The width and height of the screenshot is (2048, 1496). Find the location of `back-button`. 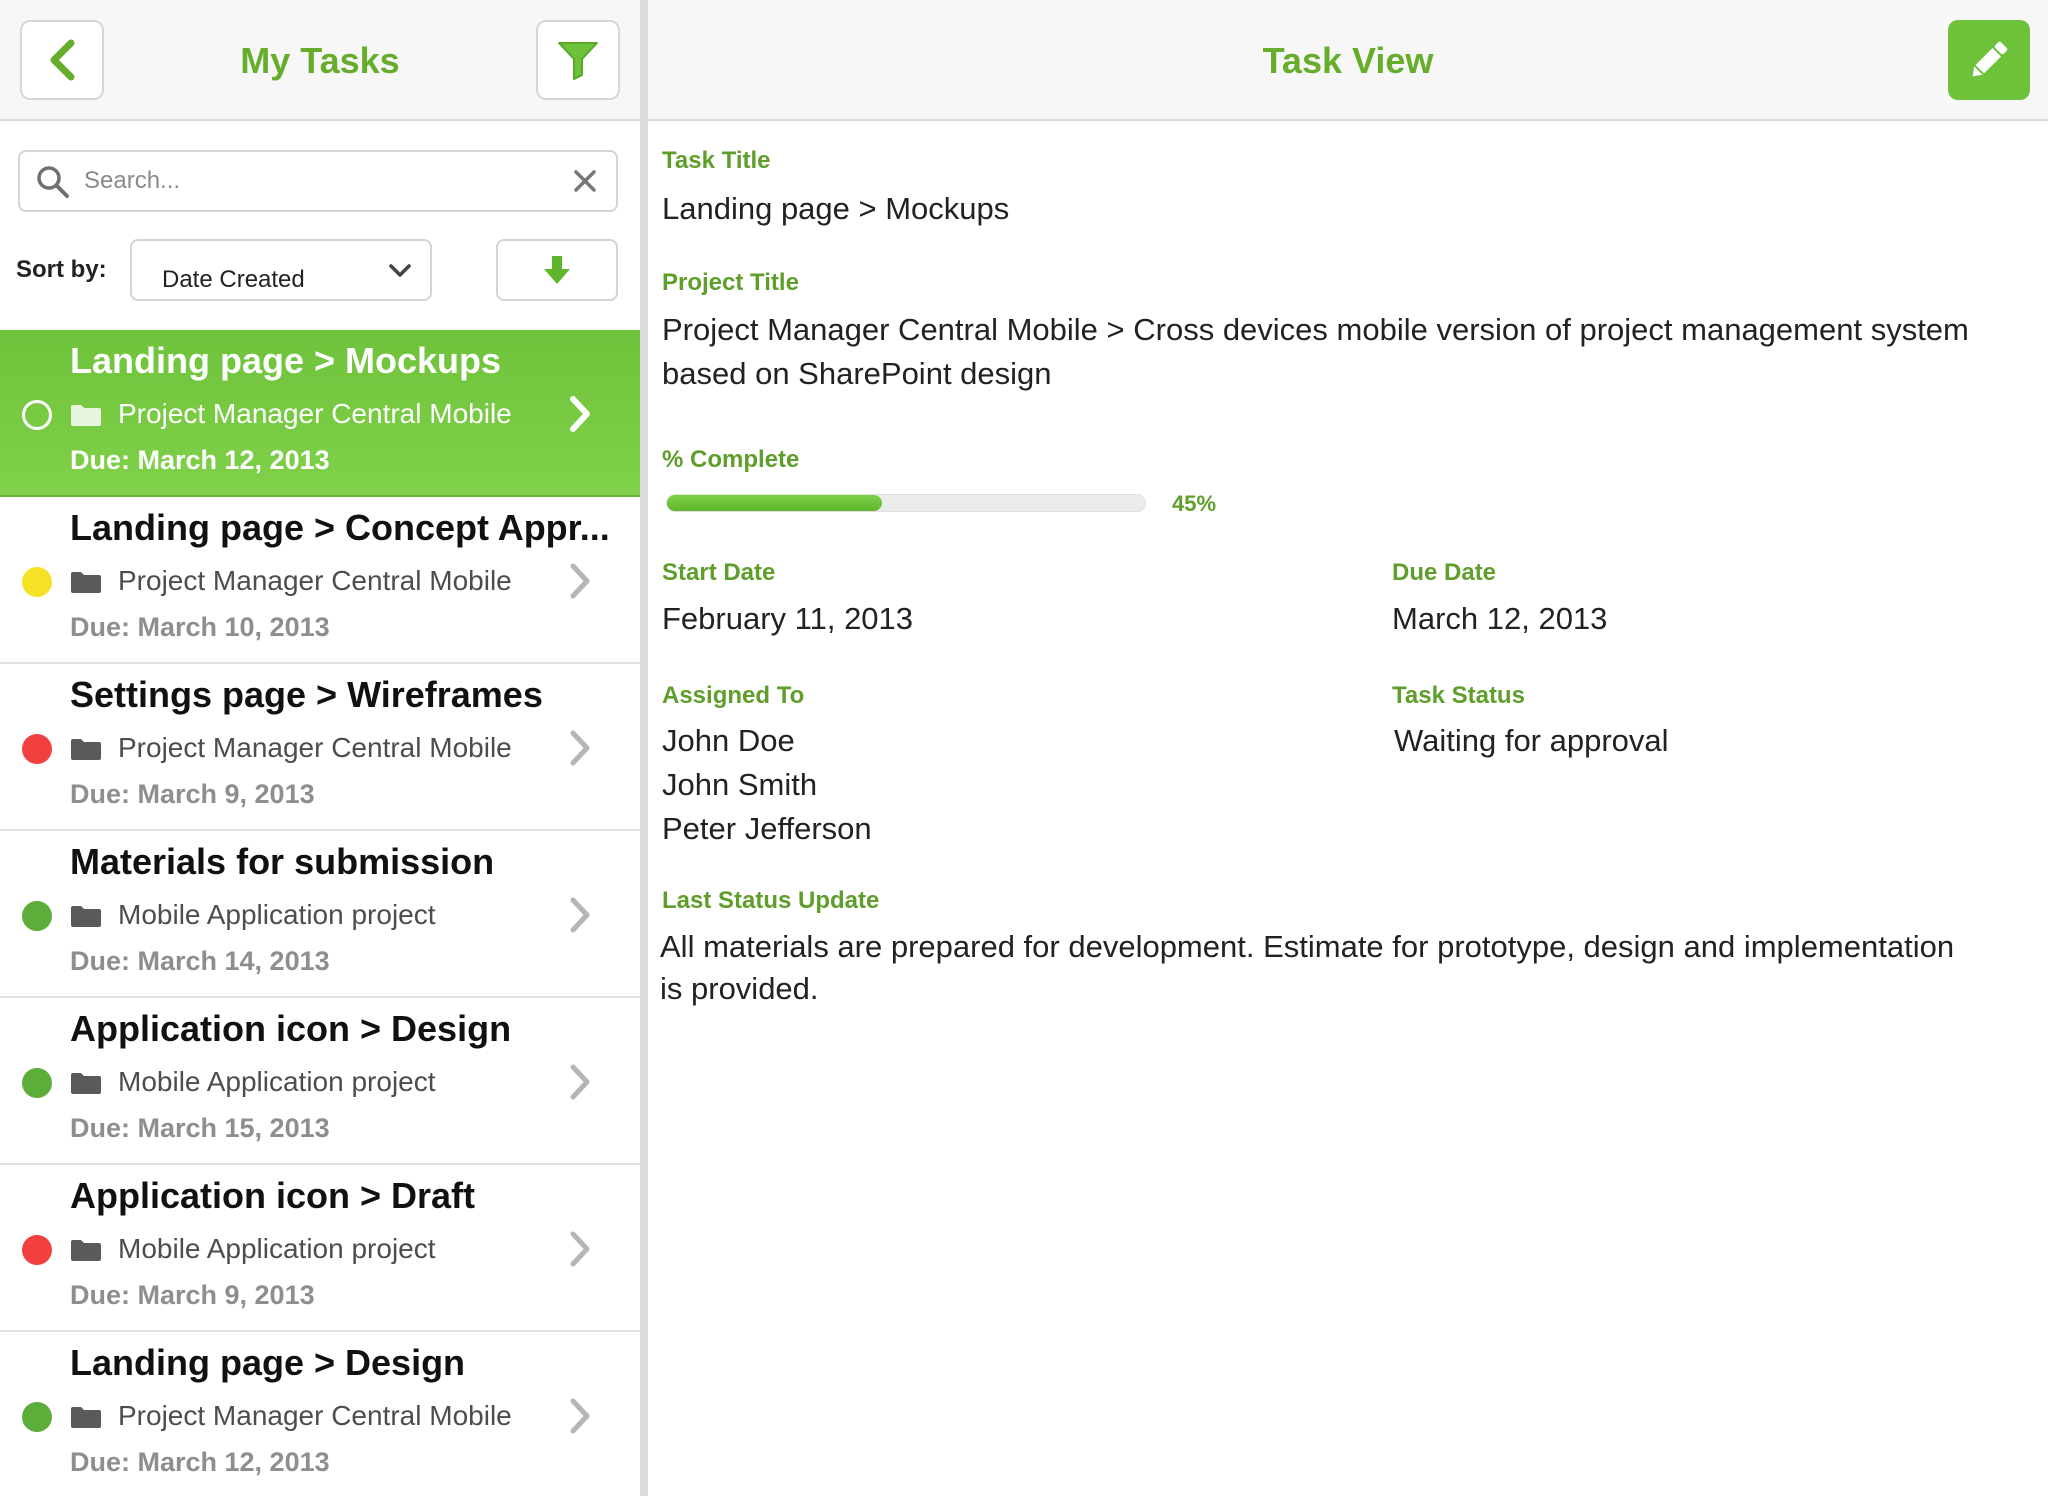

back-button is located at coordinates (62, 60).